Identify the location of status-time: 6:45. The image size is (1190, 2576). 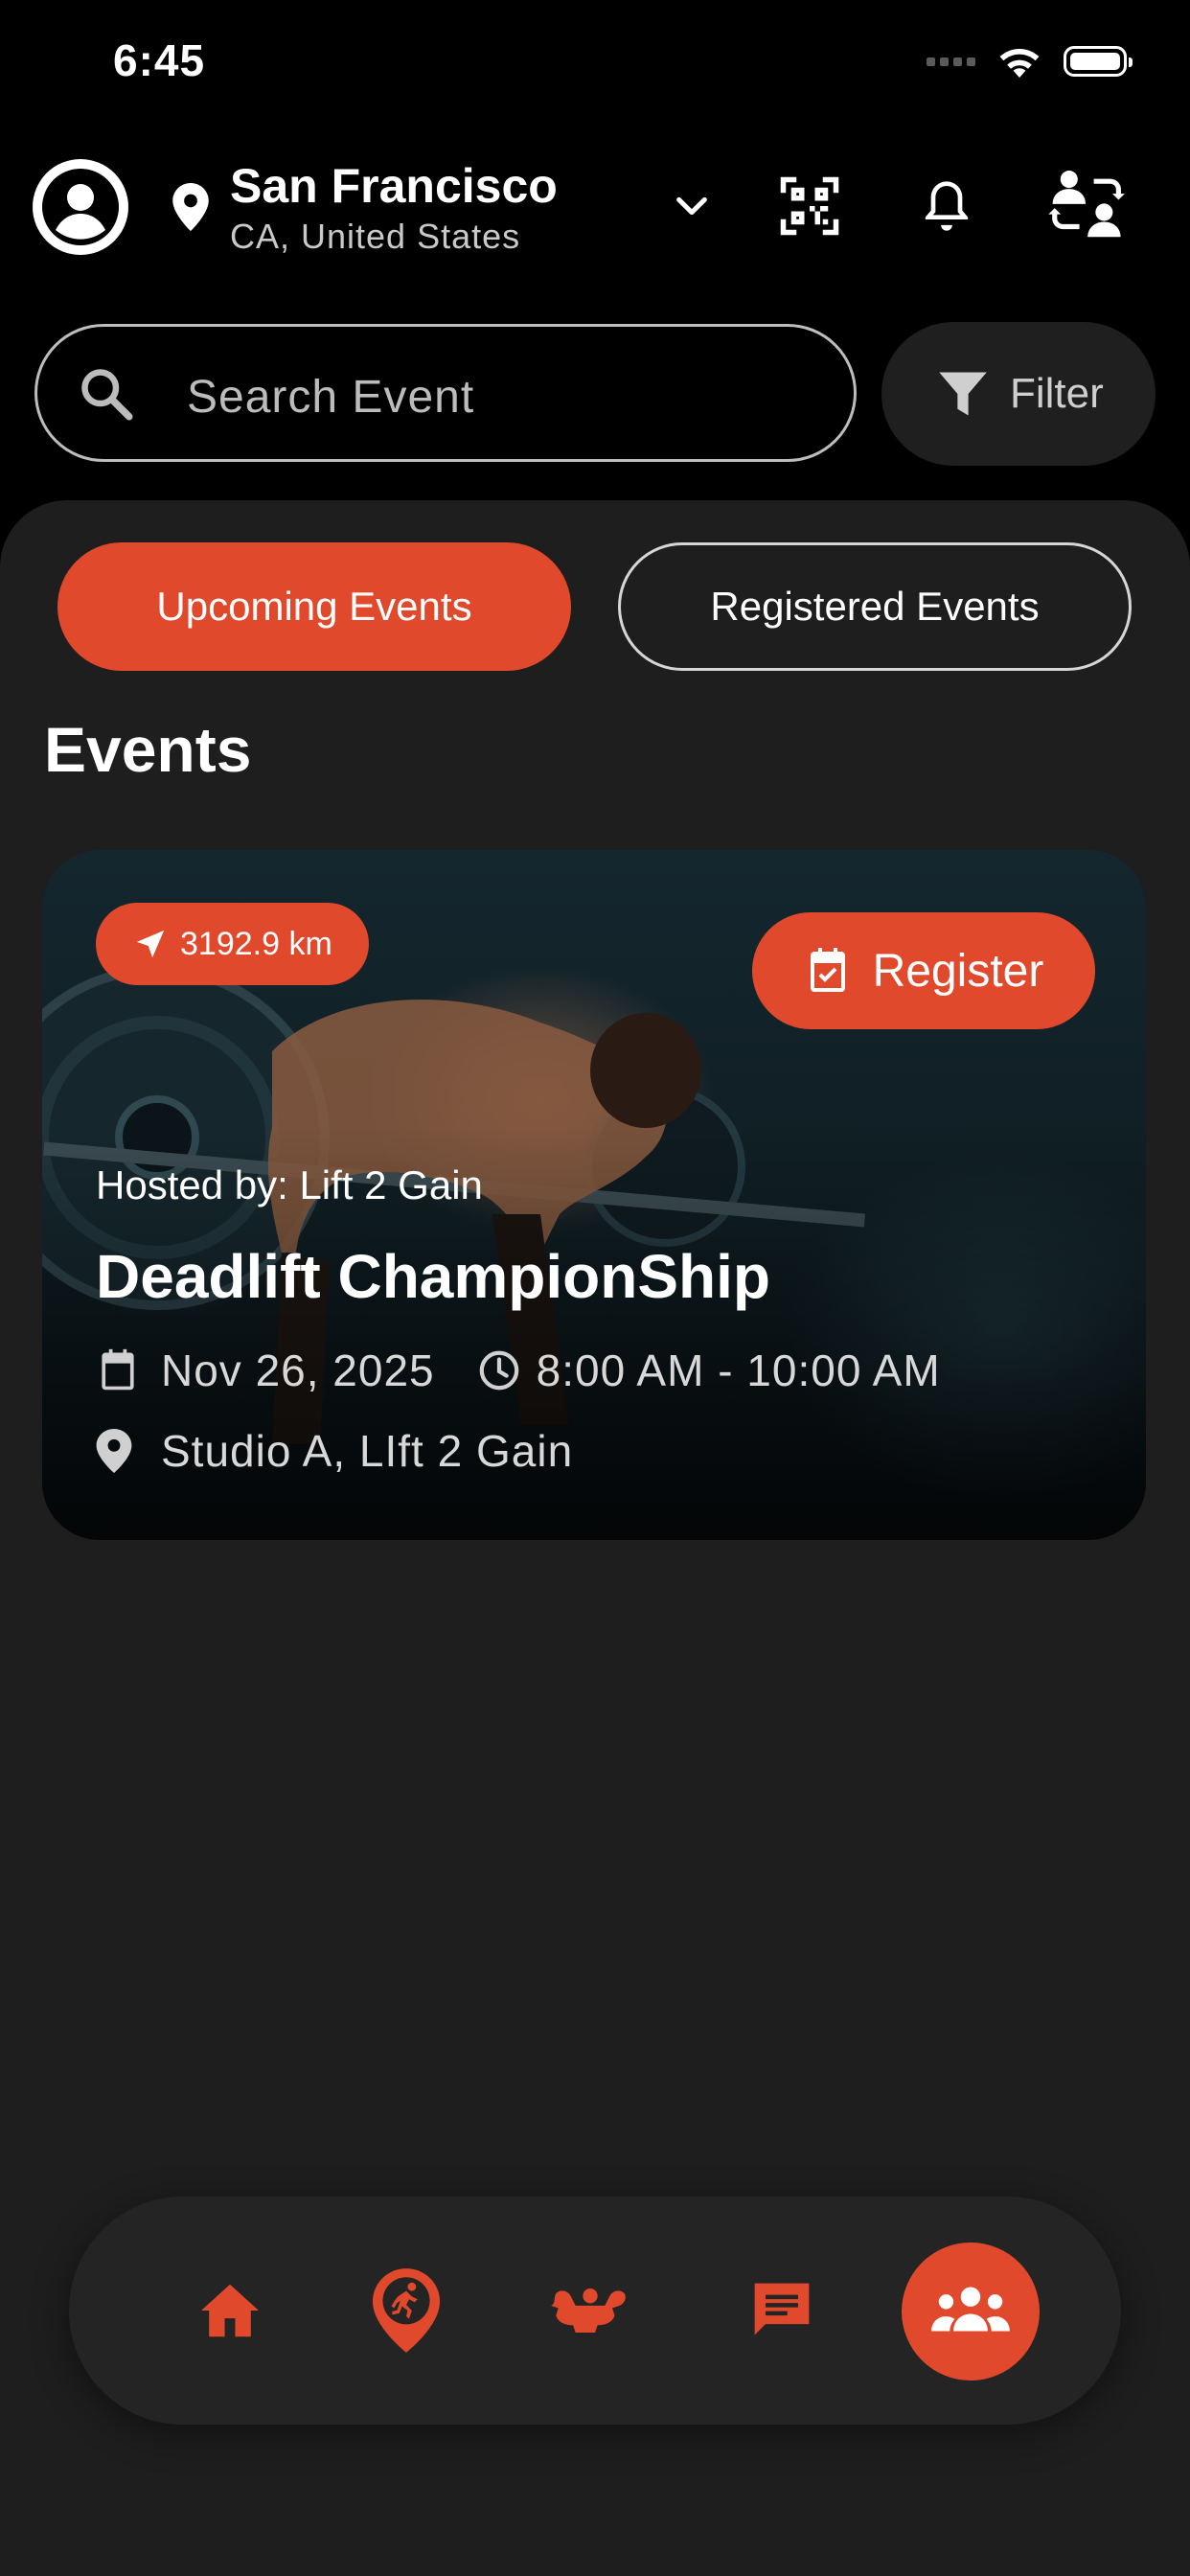
(159, 60).